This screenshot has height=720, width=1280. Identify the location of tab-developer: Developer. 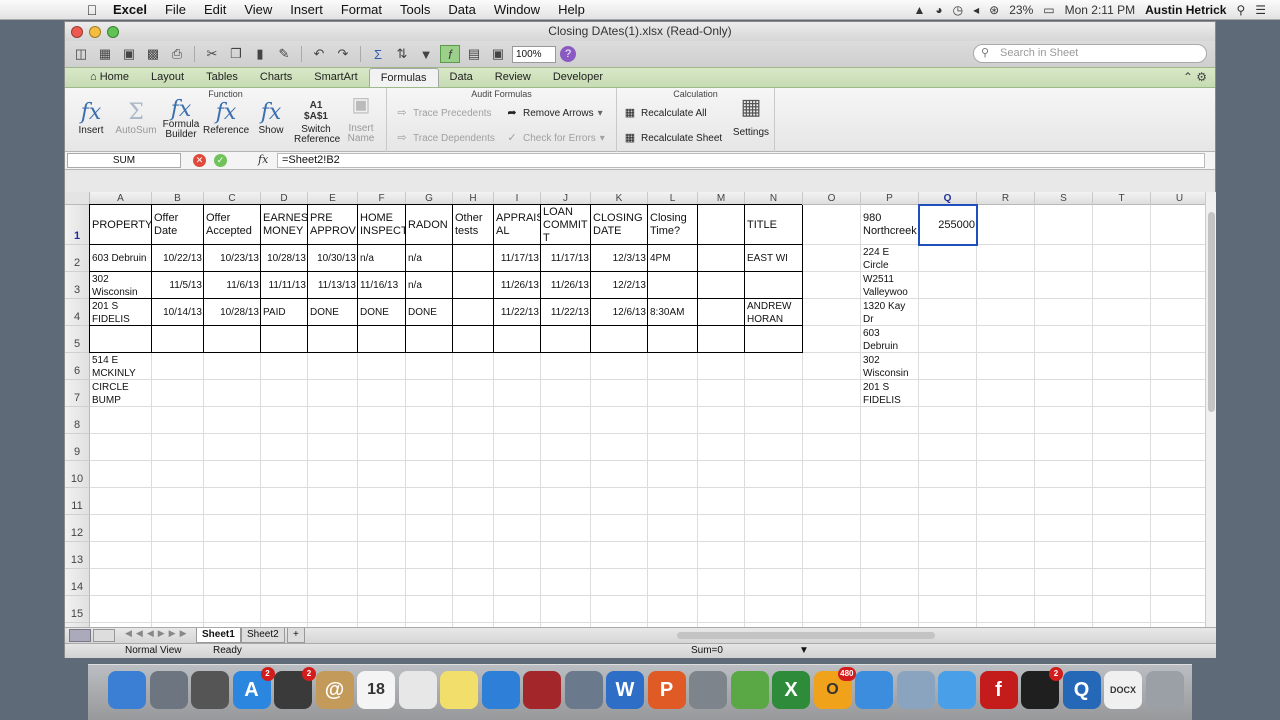
(578, 77).